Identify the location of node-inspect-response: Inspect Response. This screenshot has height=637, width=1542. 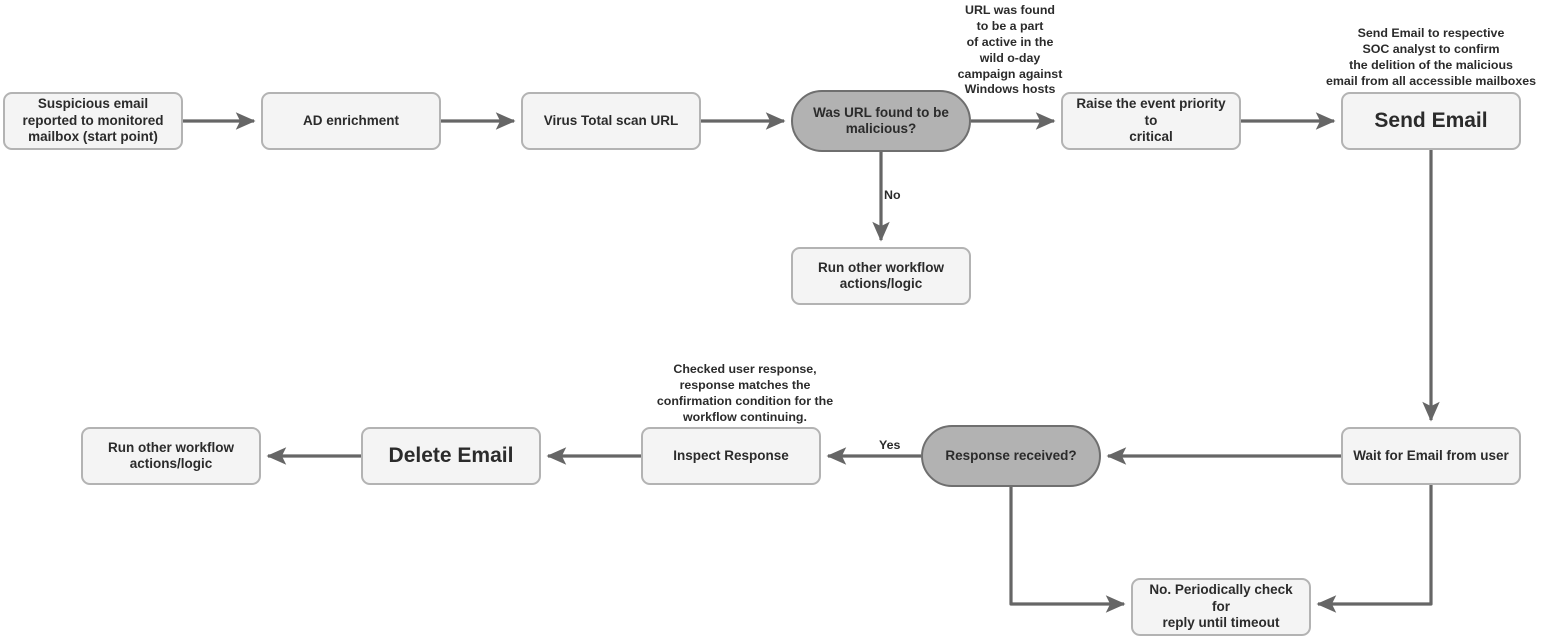
(731, 456).